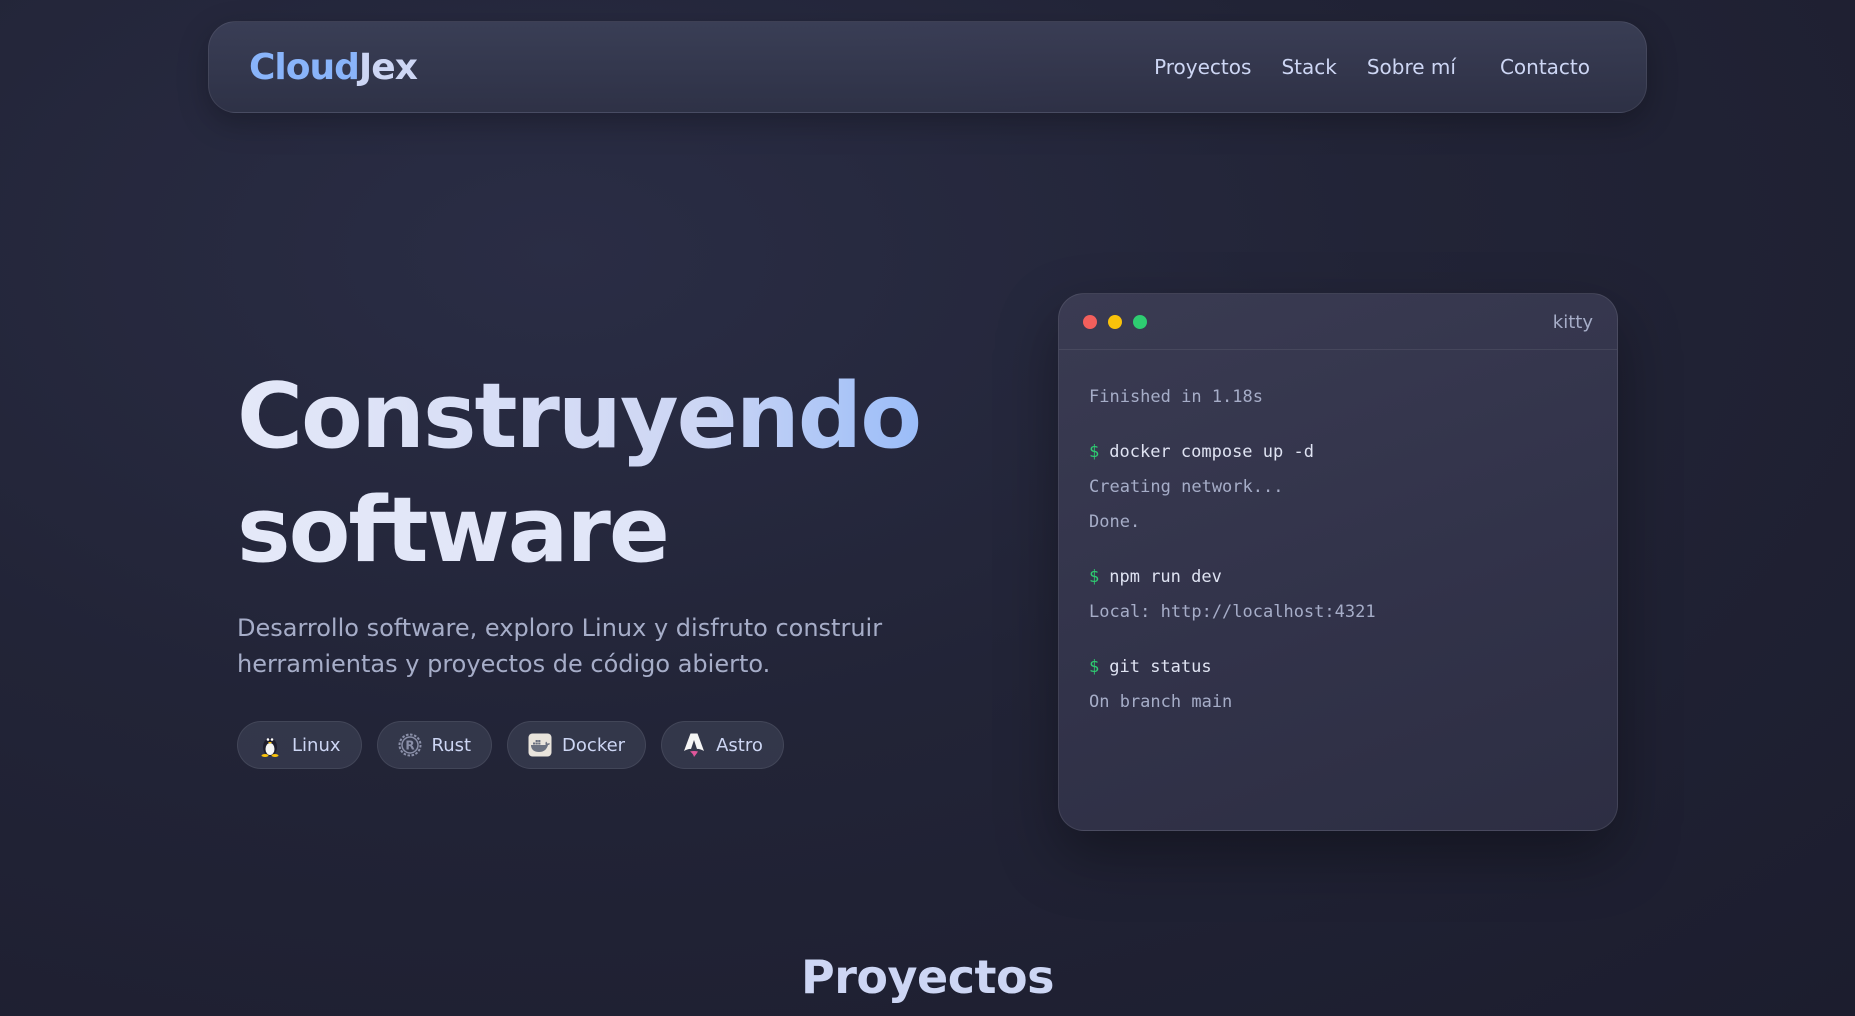  Describe the element at coordinates (270, 745) in the screenshot. I see `linux-tux-icon` at that location.